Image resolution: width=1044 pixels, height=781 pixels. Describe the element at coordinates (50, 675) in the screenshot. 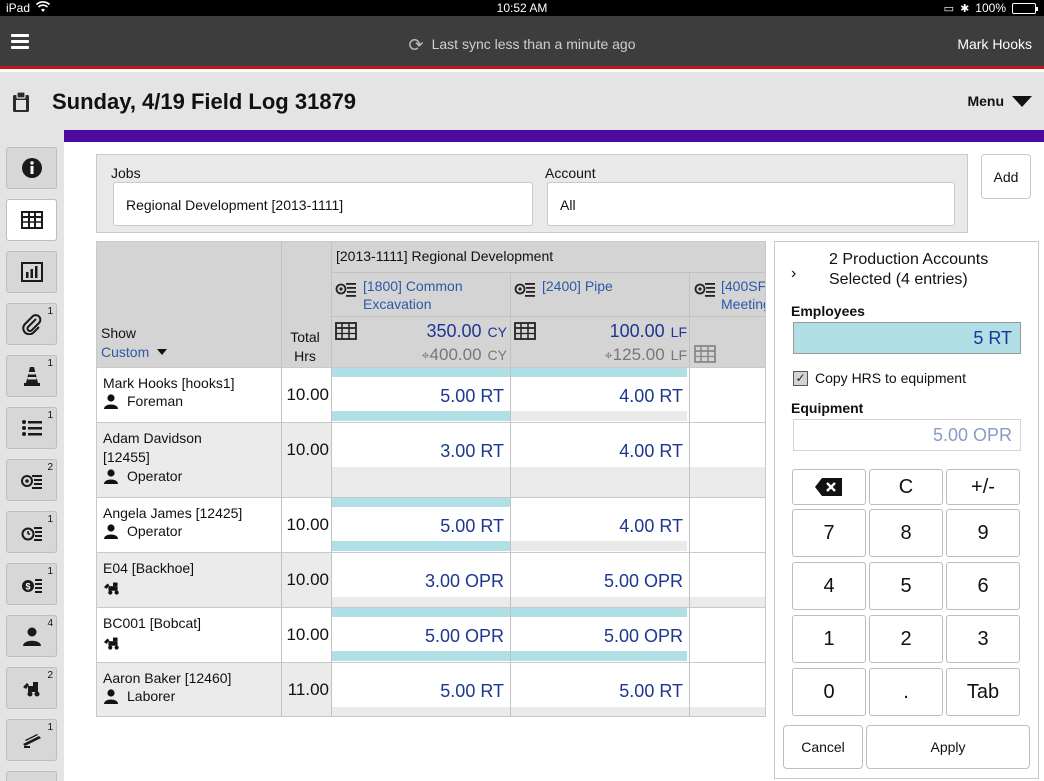

I see `sidebar-badge: 2` at that location.